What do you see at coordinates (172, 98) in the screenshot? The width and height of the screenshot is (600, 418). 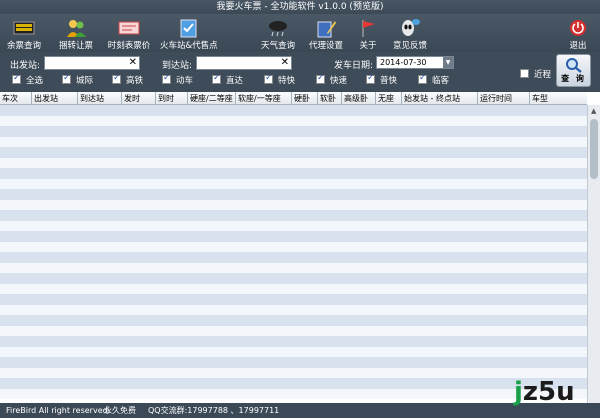 I see `column-header-arrive: 到时` at bounding box center [172, 98].